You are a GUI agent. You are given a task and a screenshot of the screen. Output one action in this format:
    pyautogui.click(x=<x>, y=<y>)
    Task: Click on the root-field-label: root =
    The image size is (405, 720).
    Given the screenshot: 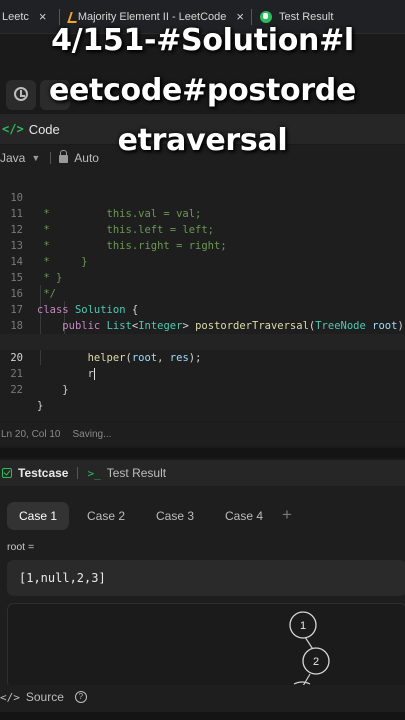 What is the action you would take?
    pyautogui.click(x=21, y=547)
    